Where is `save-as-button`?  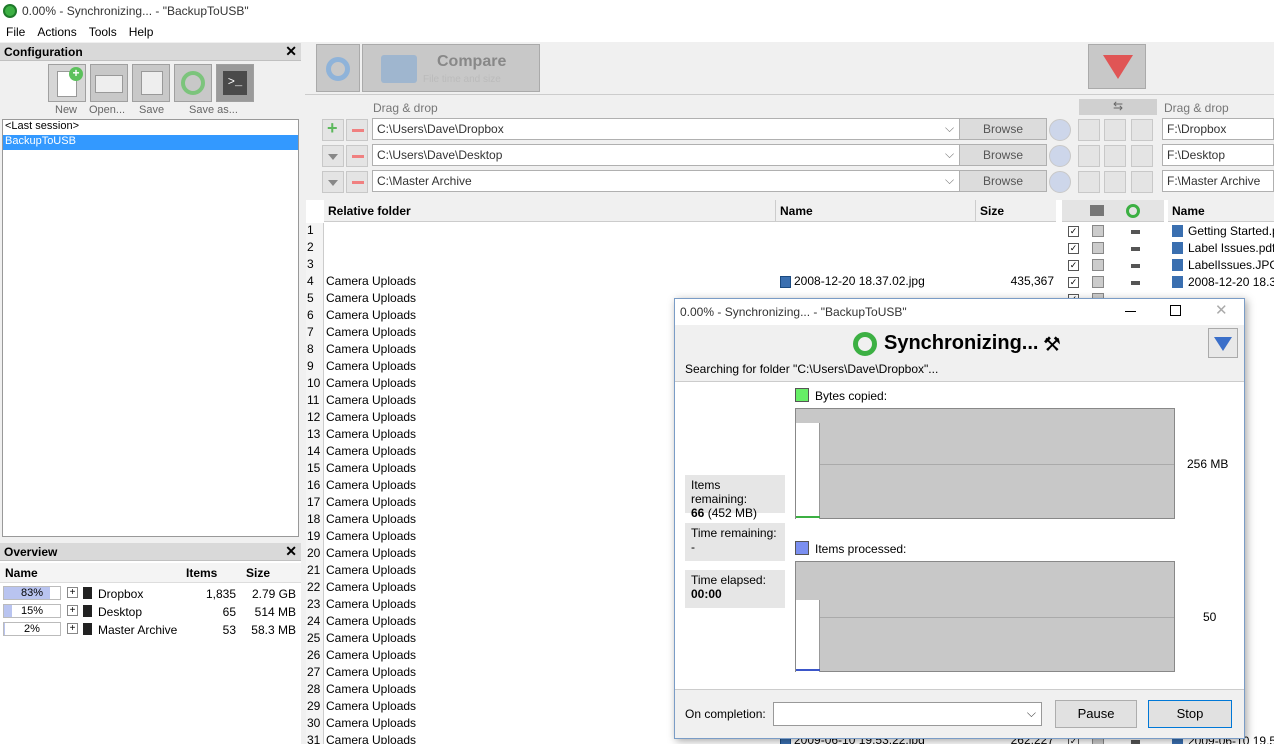 save-as-button is located at coordinates (193, 83).